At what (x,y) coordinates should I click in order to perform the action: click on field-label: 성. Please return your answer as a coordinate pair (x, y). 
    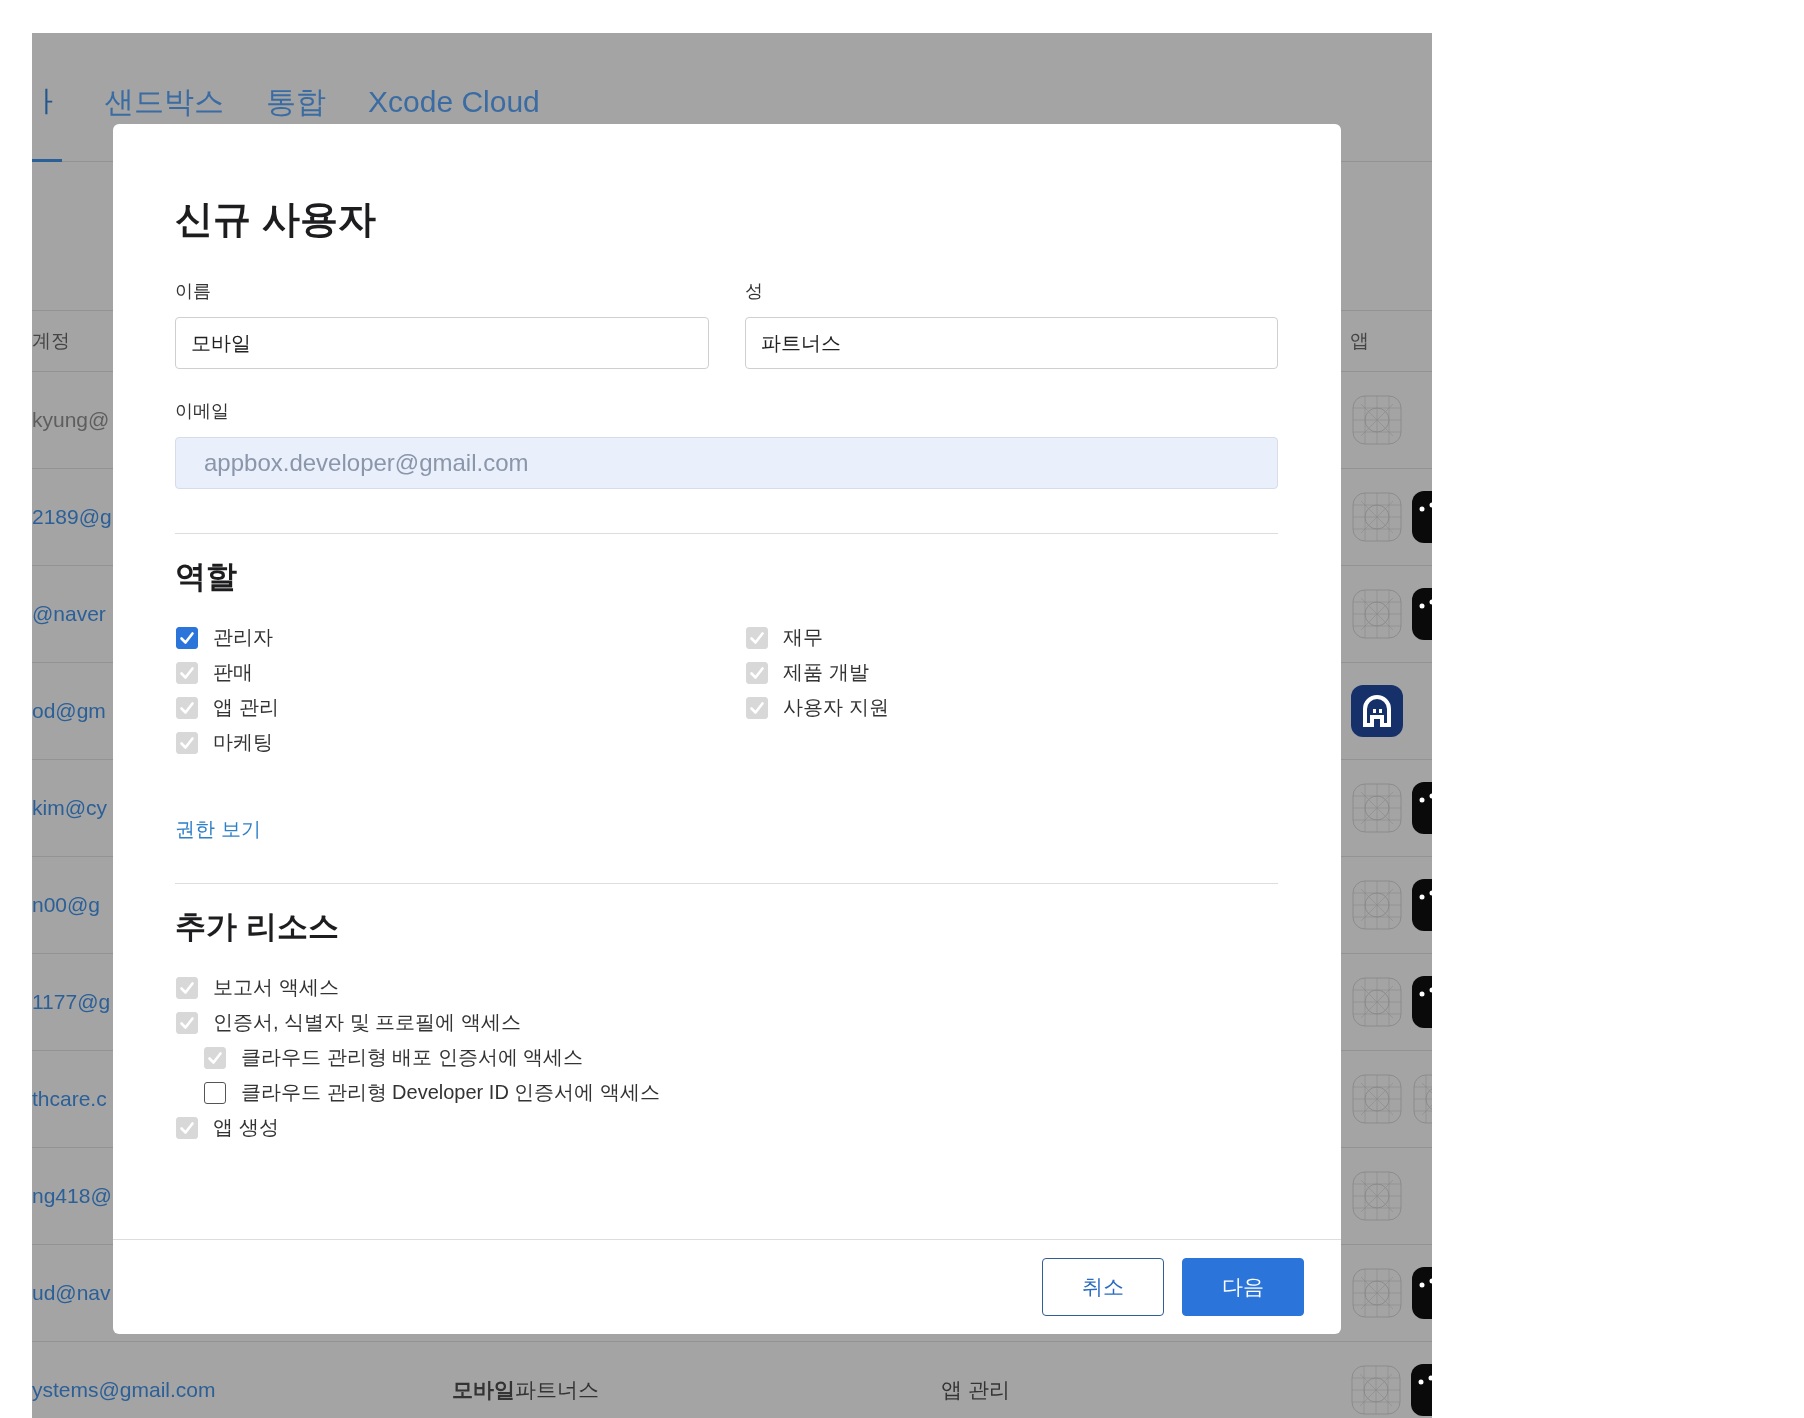
    Looking at the image, I should click on (754, 291).